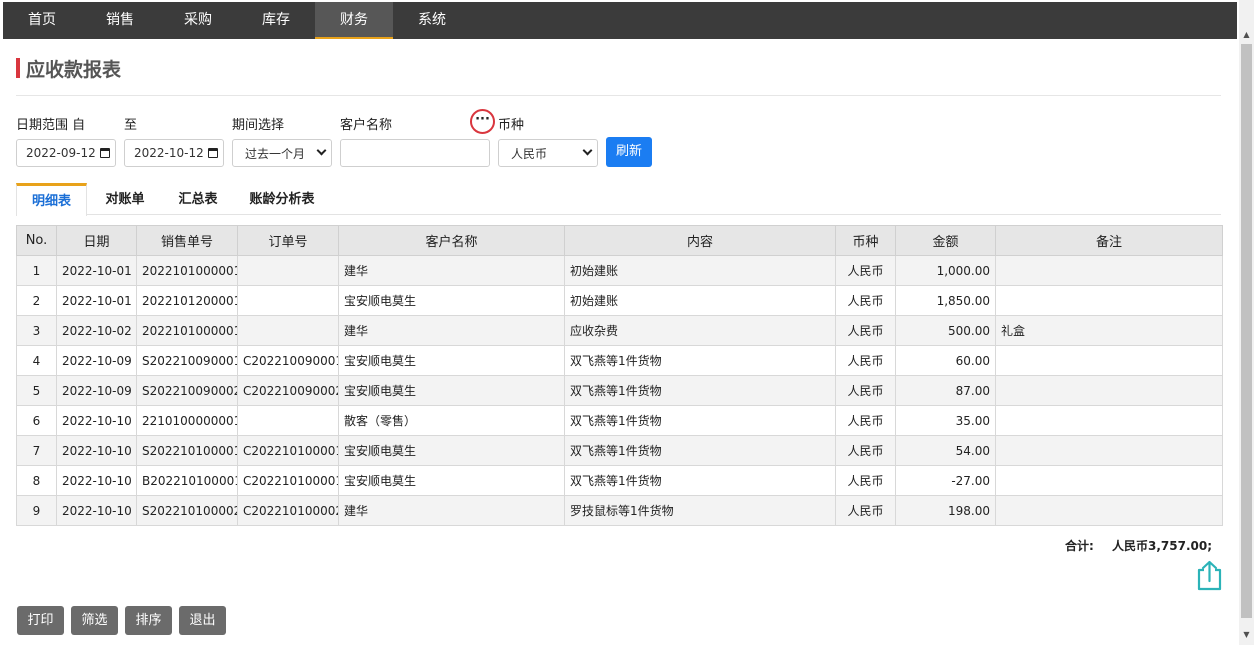 The height and width of the screenshot is (645, 1254). Describe the element at coordinates (945, 450) in the screenshot. I see `cell-amount: 54.00` at that location.